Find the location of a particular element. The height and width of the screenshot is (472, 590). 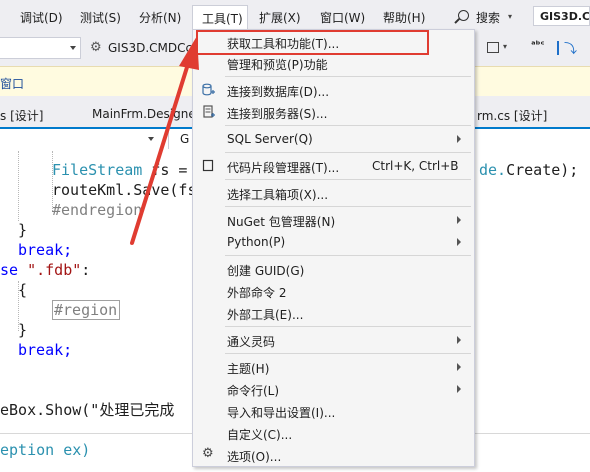

code-line: se ".fdb": is located at coordinates (45, 270).